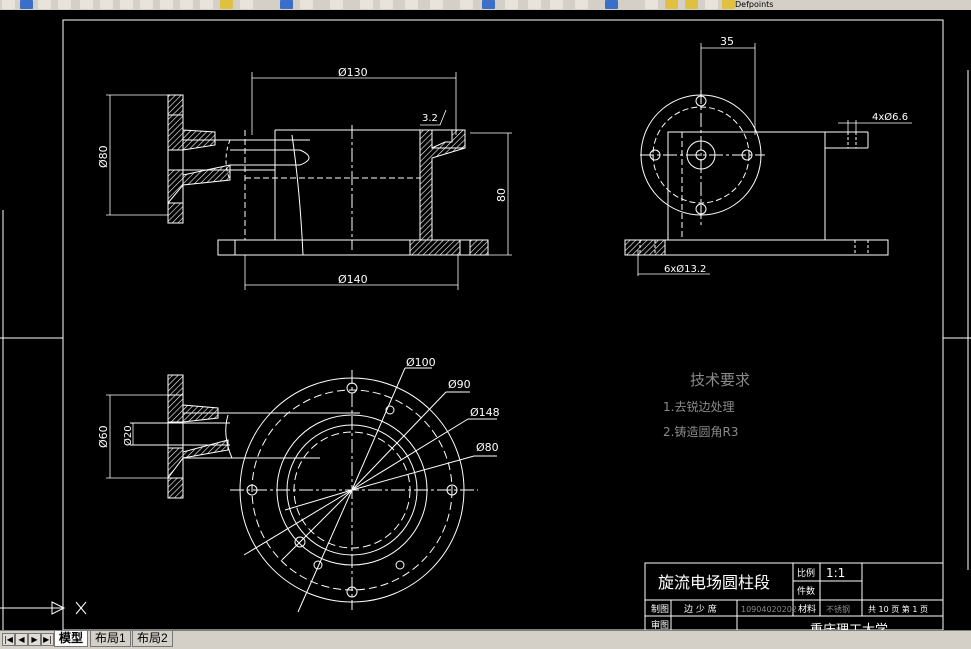 Image resolution: width=971 pixels, height=649 pixels. What do you see at coordinates (64, 4) in the screenshot?
I see `preview-icon` at bounding box center [64, 4].